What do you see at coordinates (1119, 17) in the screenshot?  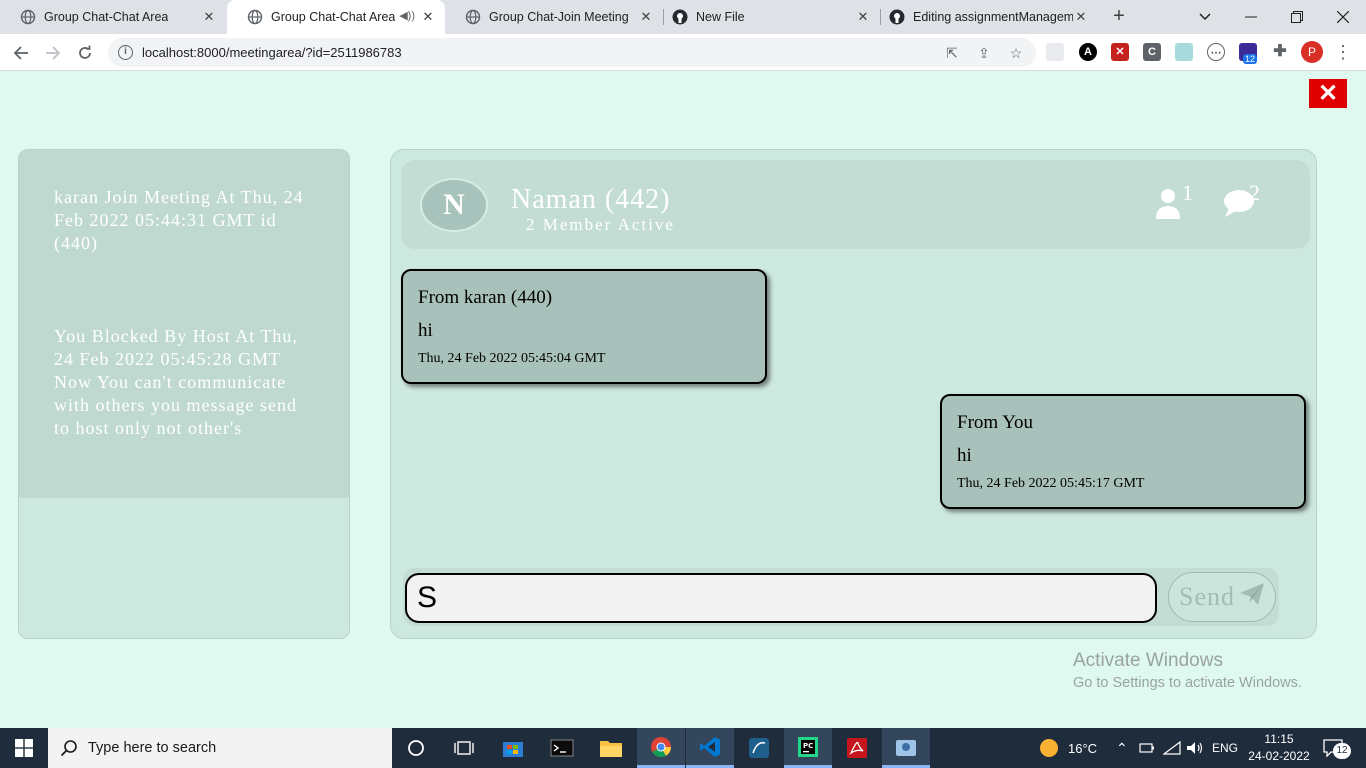 I see `new-tab-icon: +` at bounding box center [1119, 17].